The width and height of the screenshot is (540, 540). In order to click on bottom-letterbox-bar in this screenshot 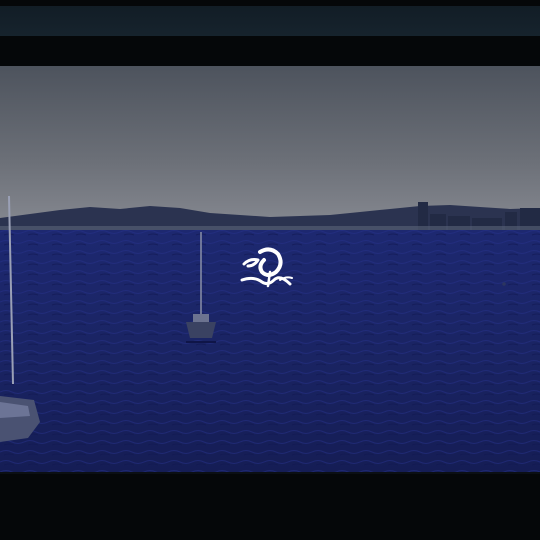, I will do `click(270, 506)`.